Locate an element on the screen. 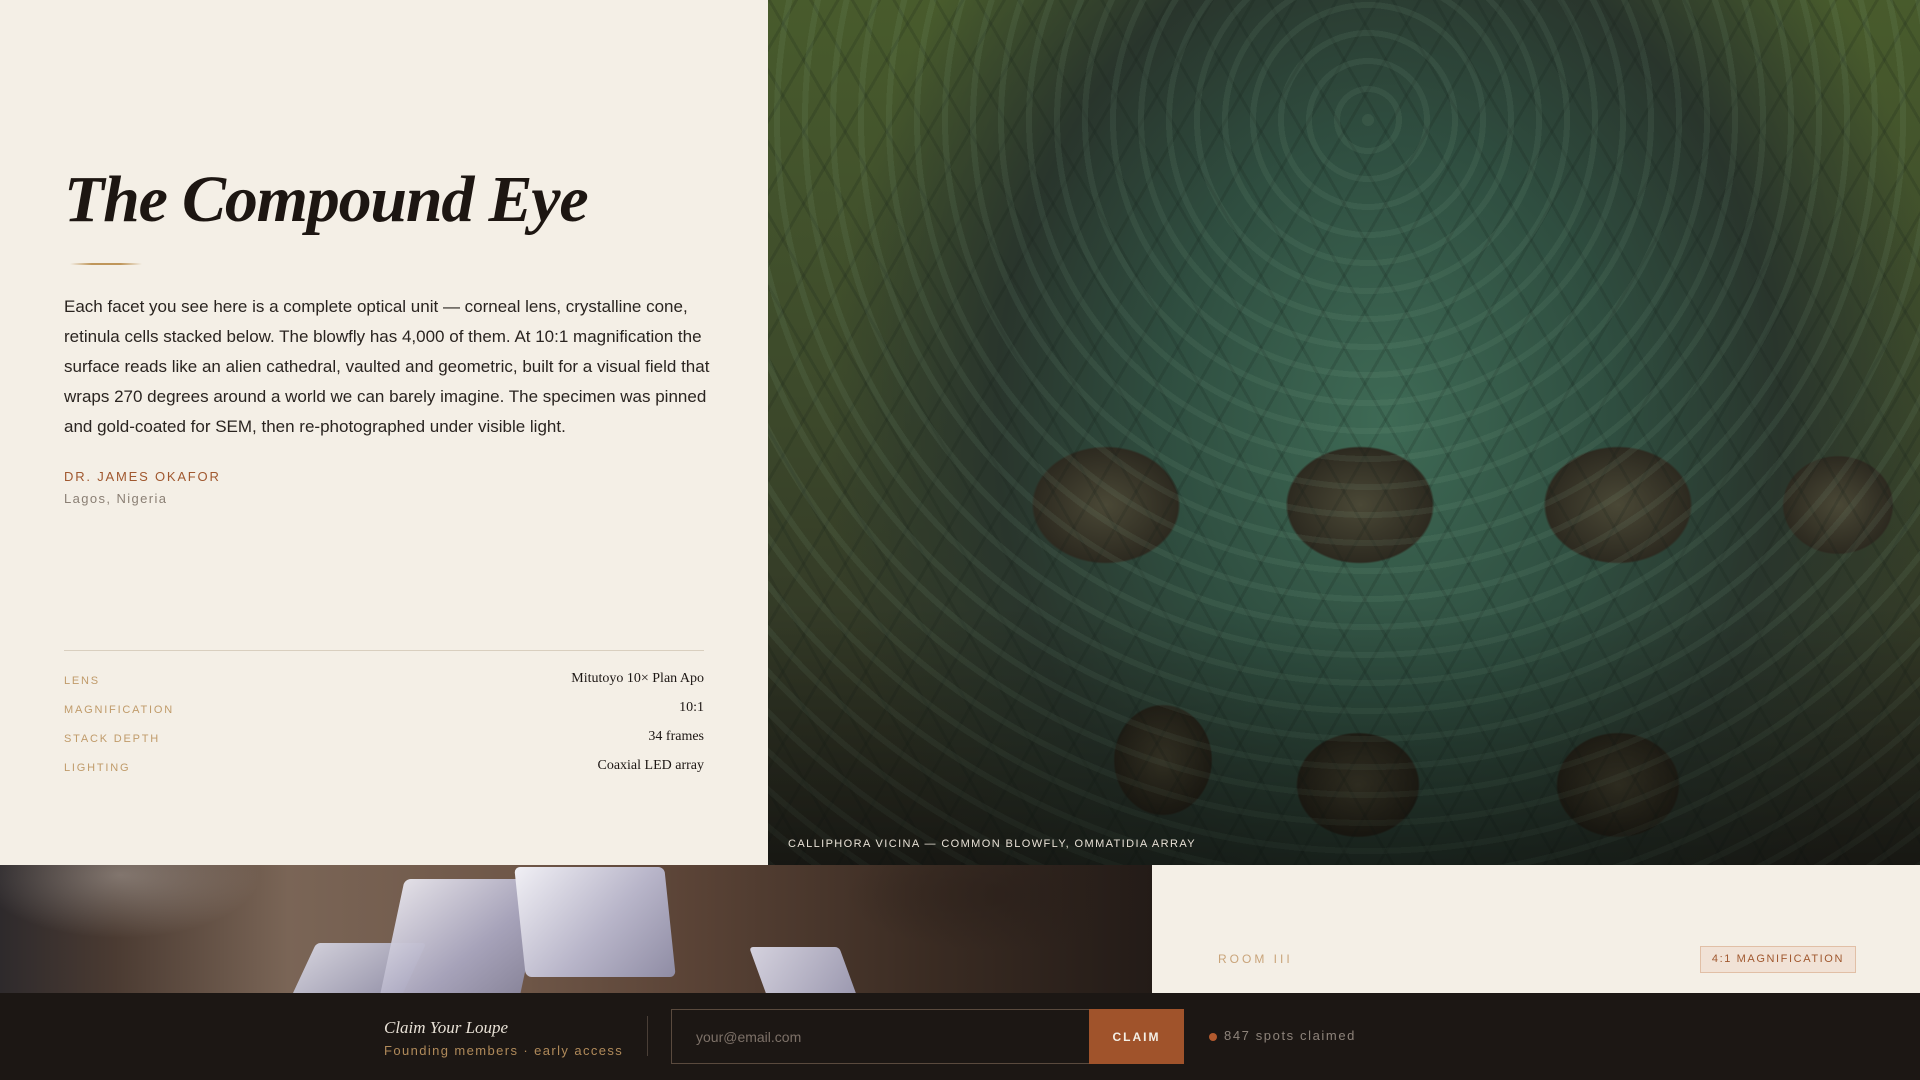  spec-value: 10:1 is located at coordinates (691, 707).